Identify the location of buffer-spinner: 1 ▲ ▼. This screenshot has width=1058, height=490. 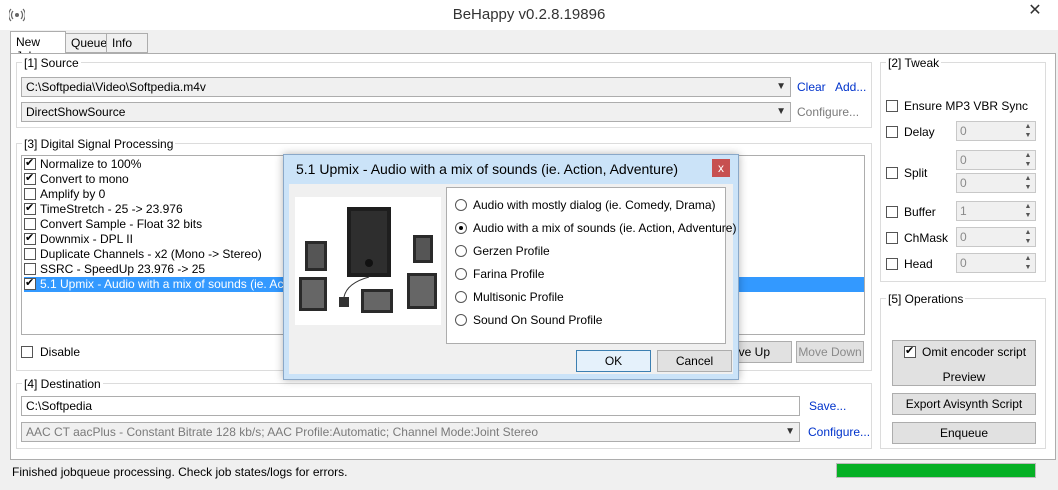
(996, 211).